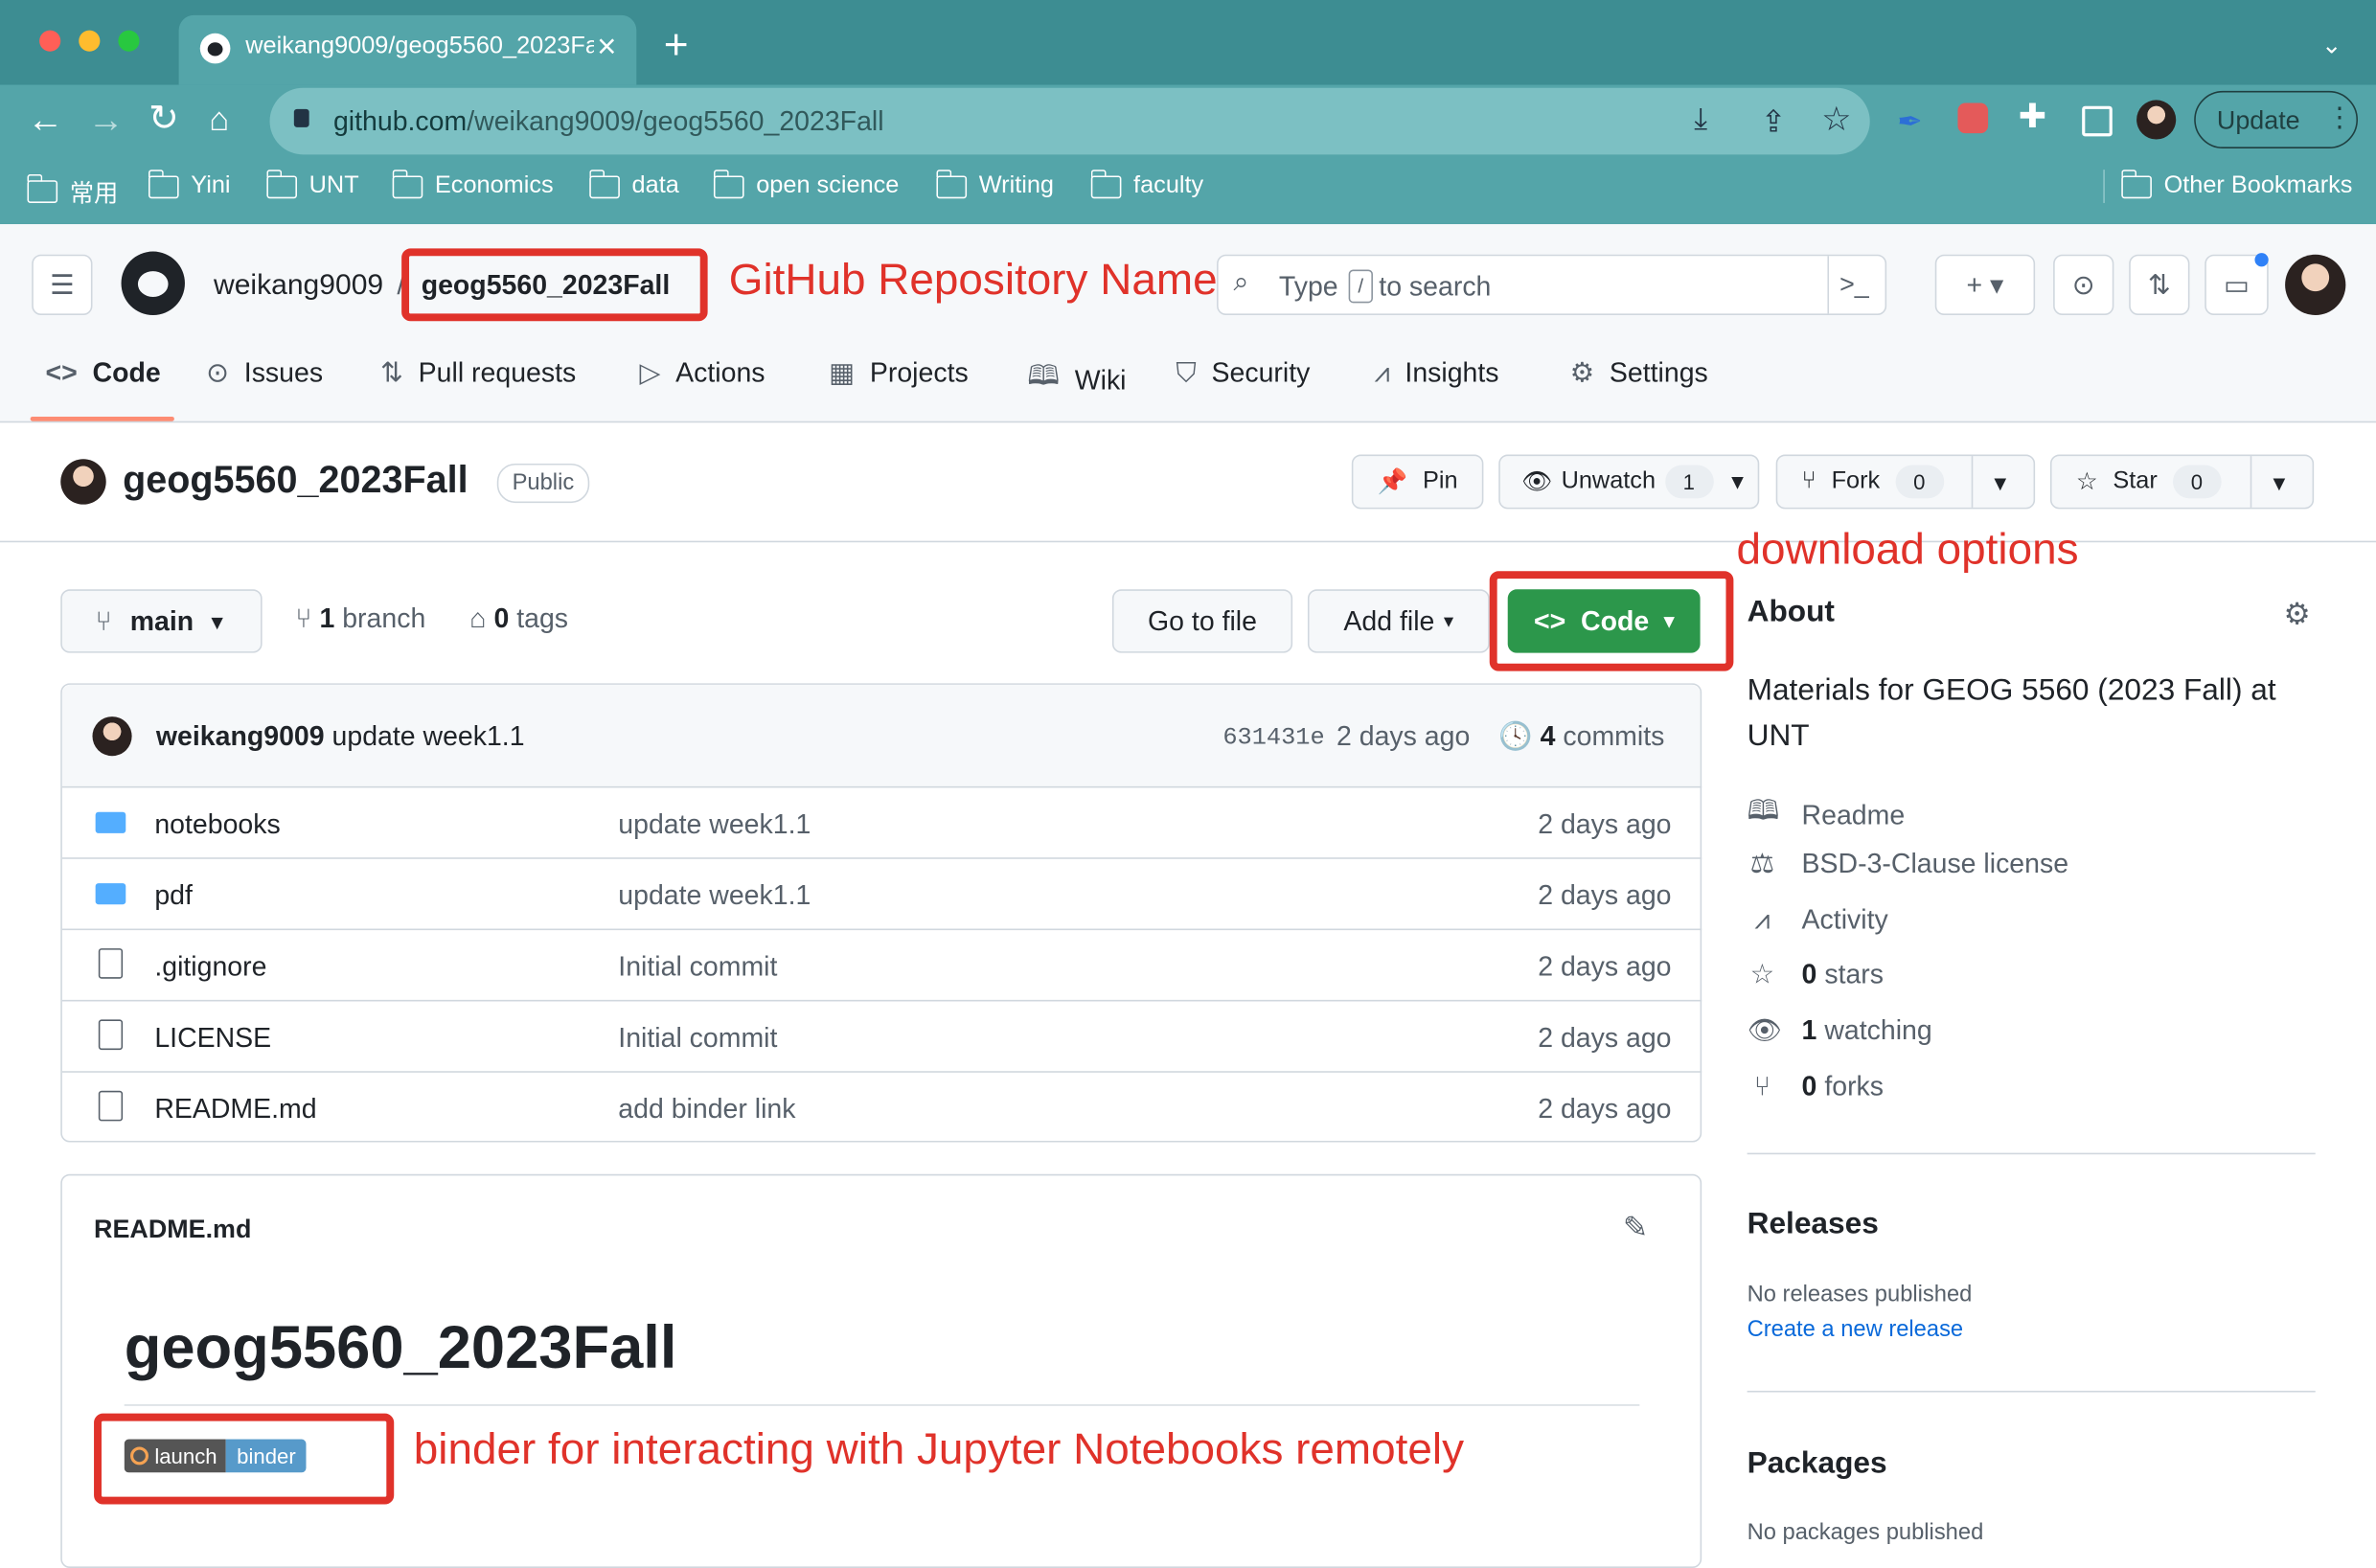 This screenshot has width=2376, height=1568. Describe the element at coordinates (2315, 284) in the screenshot. I see `user-avatar` at that location.